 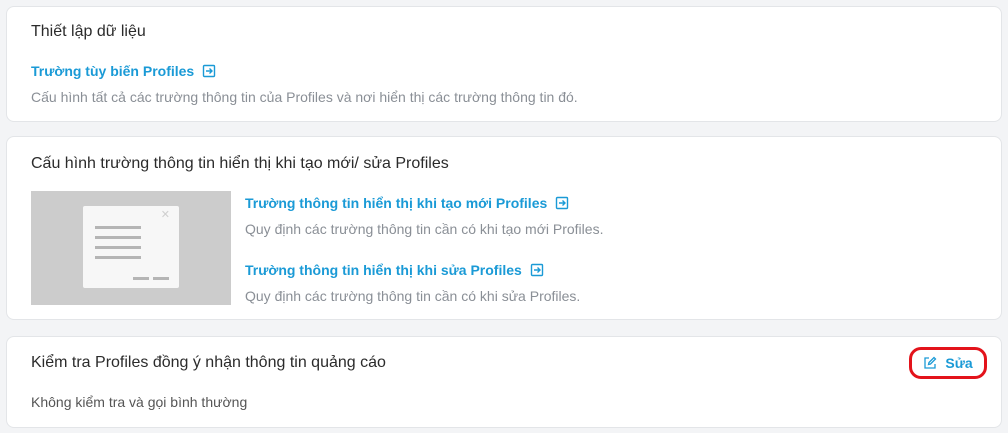 What do you see at coordinates (139, 402) in the screenshot?
I see `consent-status-text: Không kiểm tra và gọi bình thường` at bounding box center [139, 402].